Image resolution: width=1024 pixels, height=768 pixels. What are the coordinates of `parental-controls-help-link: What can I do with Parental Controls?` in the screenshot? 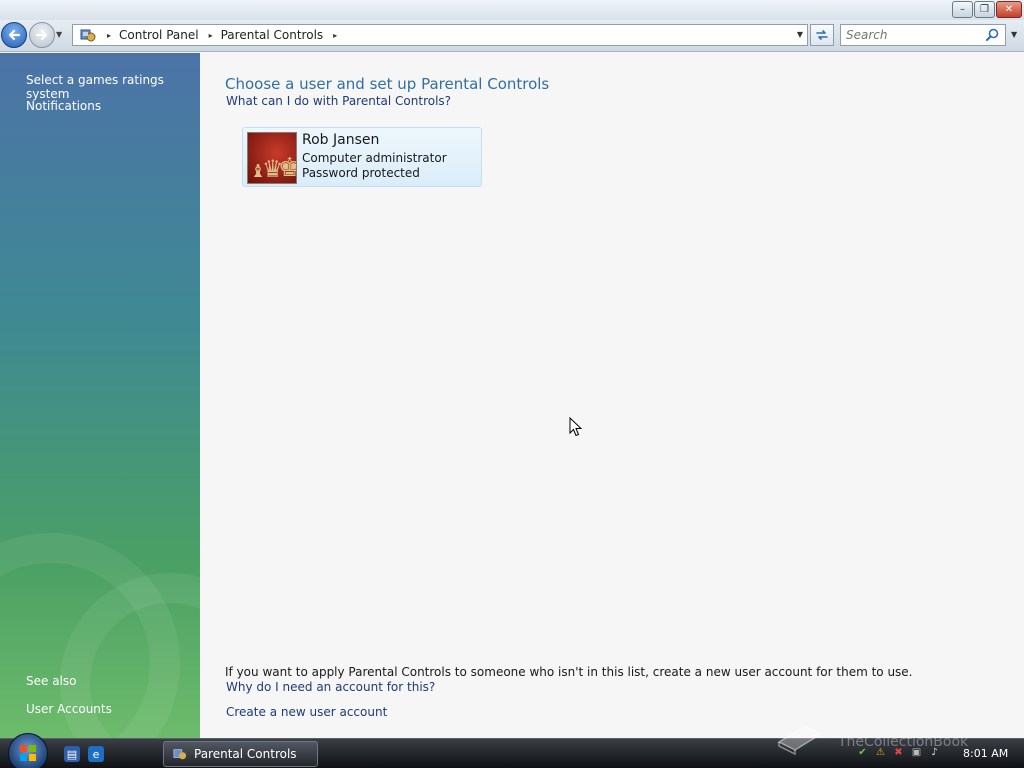 It's located at (338, 101).